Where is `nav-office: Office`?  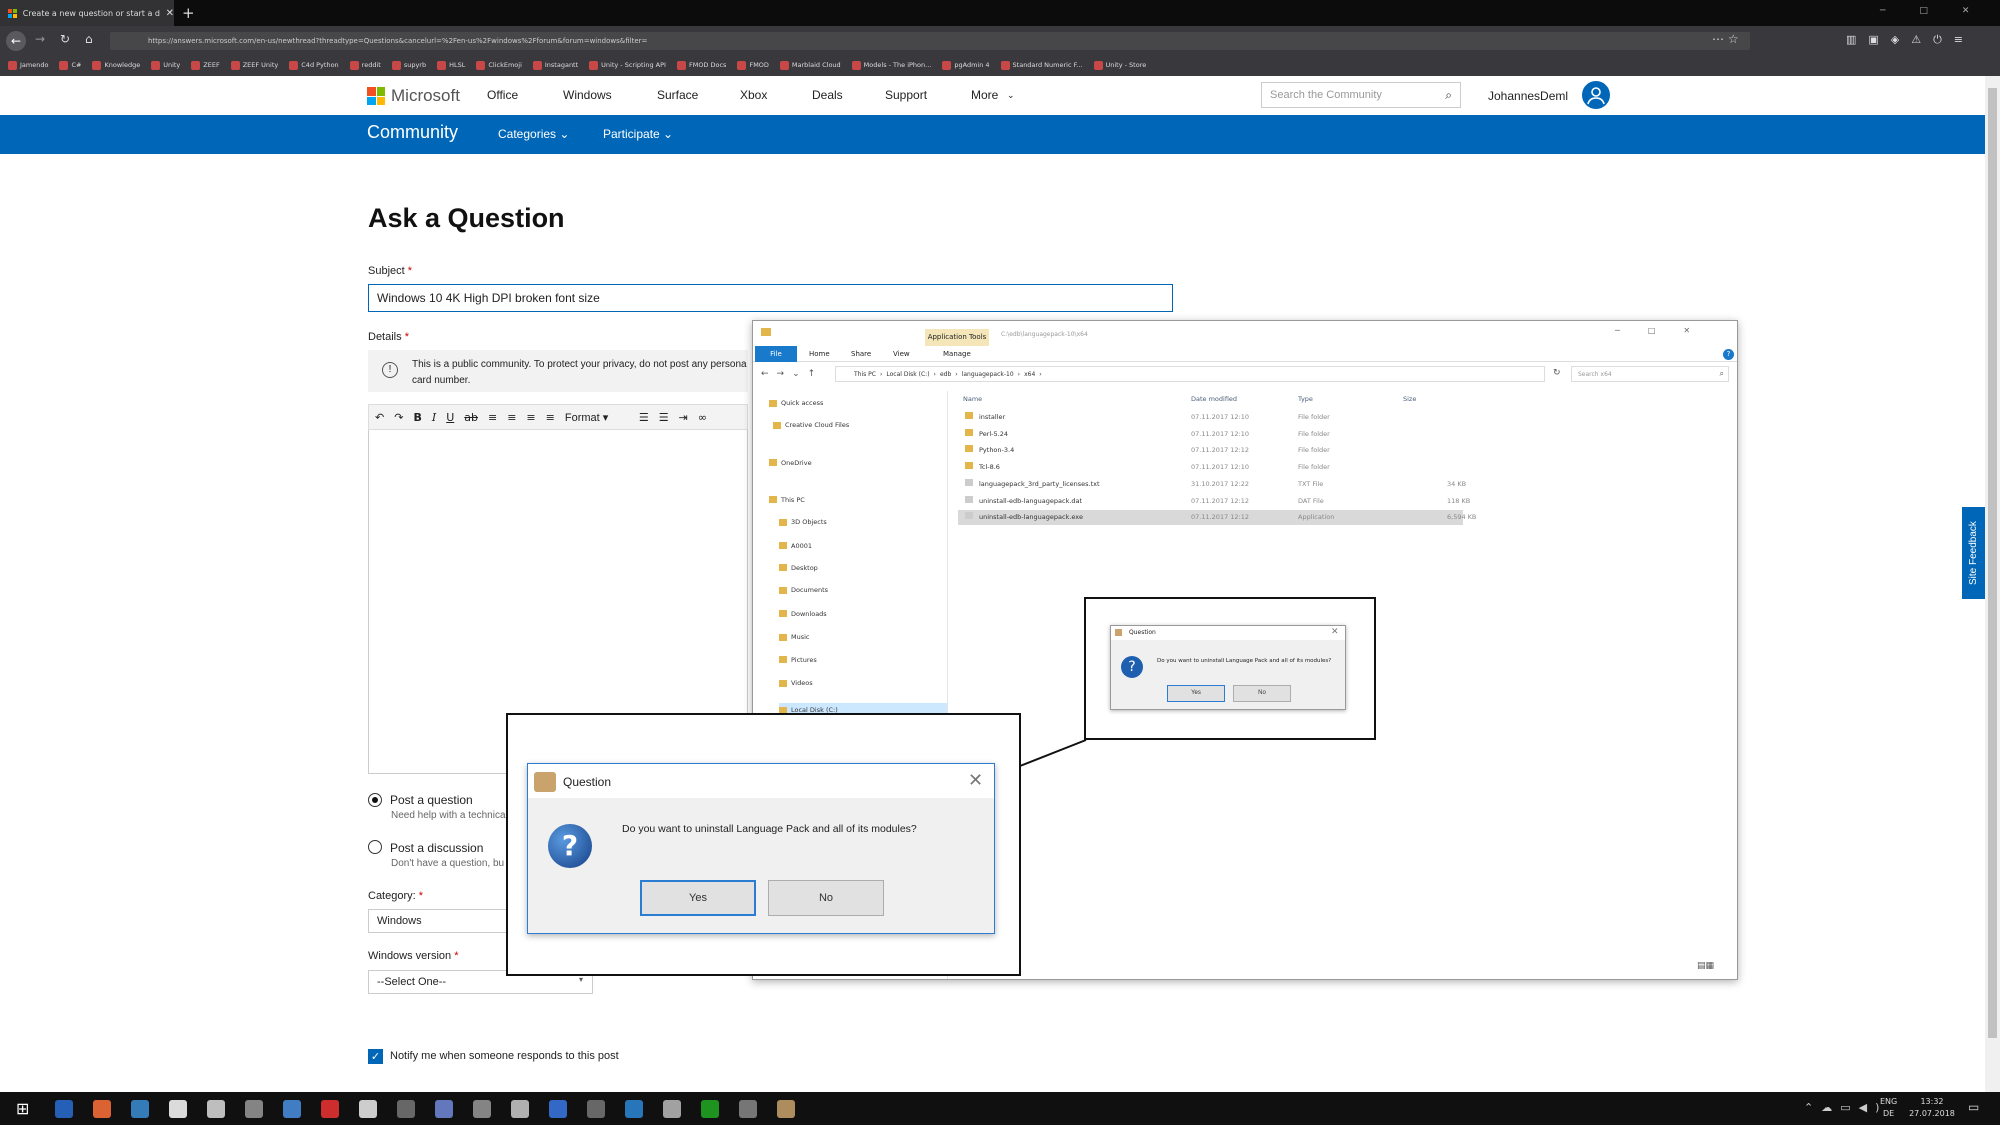 nav-office: Office is located at coordinates (502, 95).